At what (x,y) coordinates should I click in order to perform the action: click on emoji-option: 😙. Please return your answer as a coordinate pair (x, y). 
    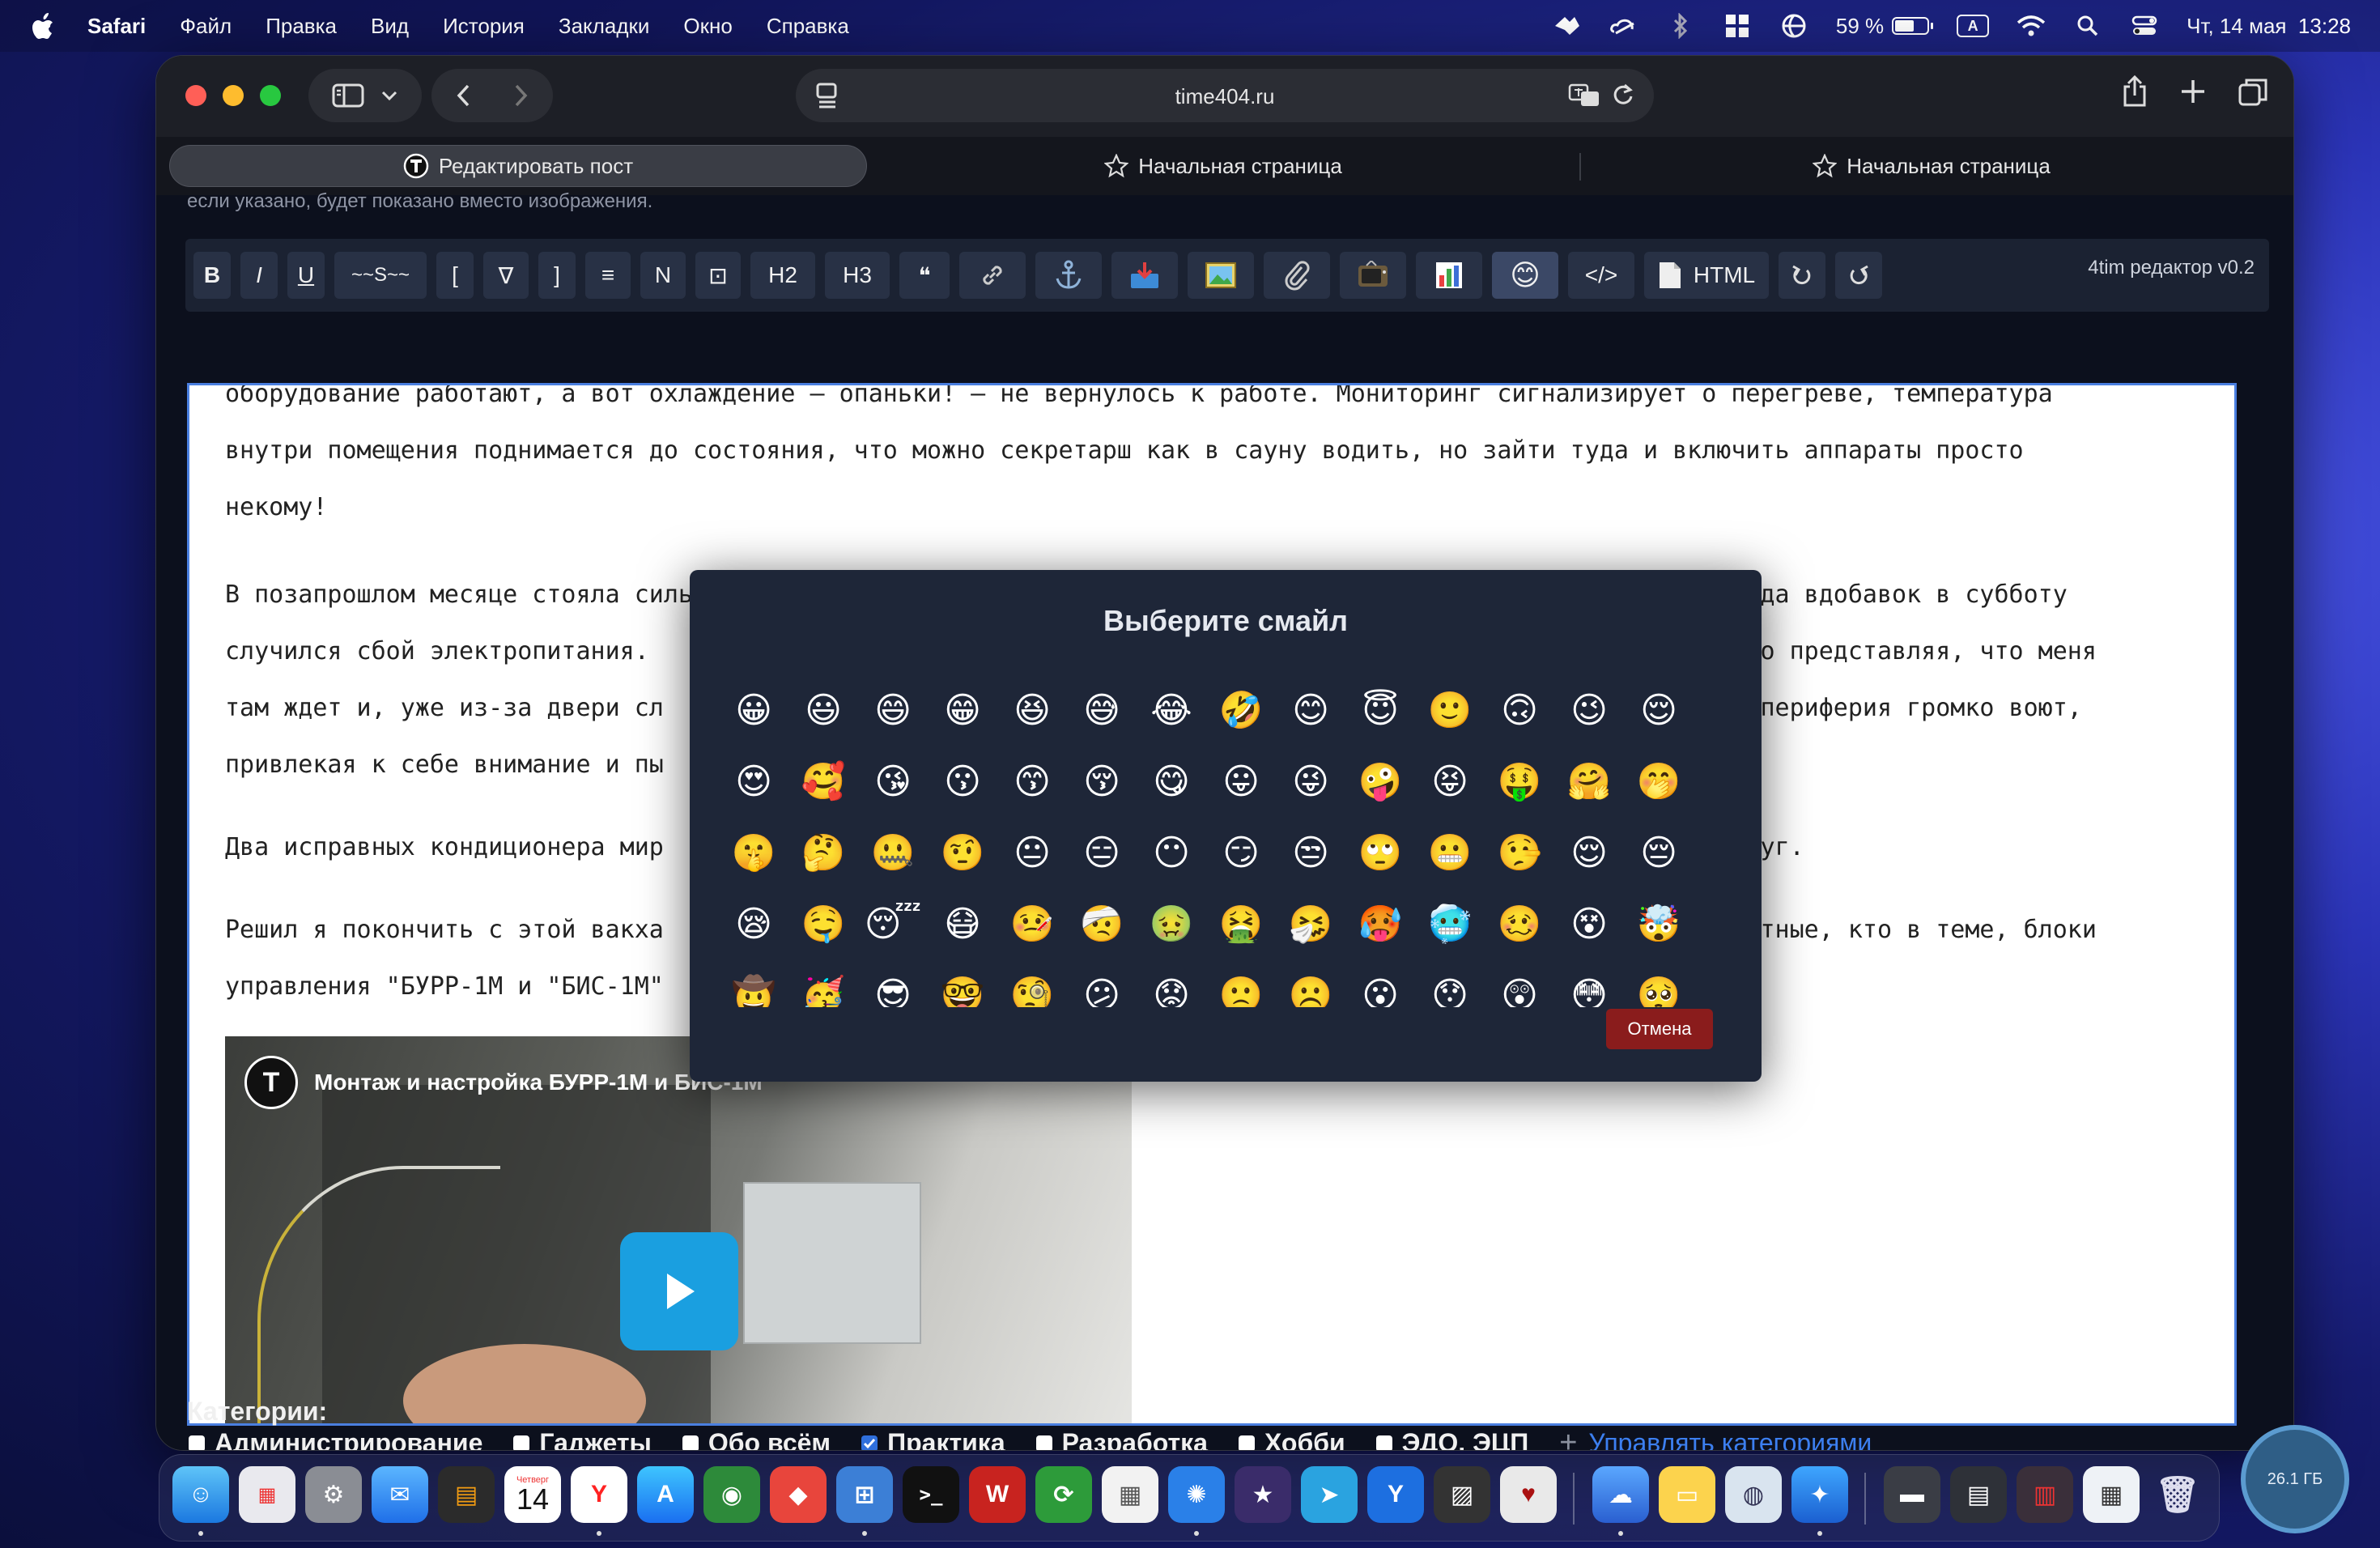
    Looking at the image, I should click on (1032, 782).